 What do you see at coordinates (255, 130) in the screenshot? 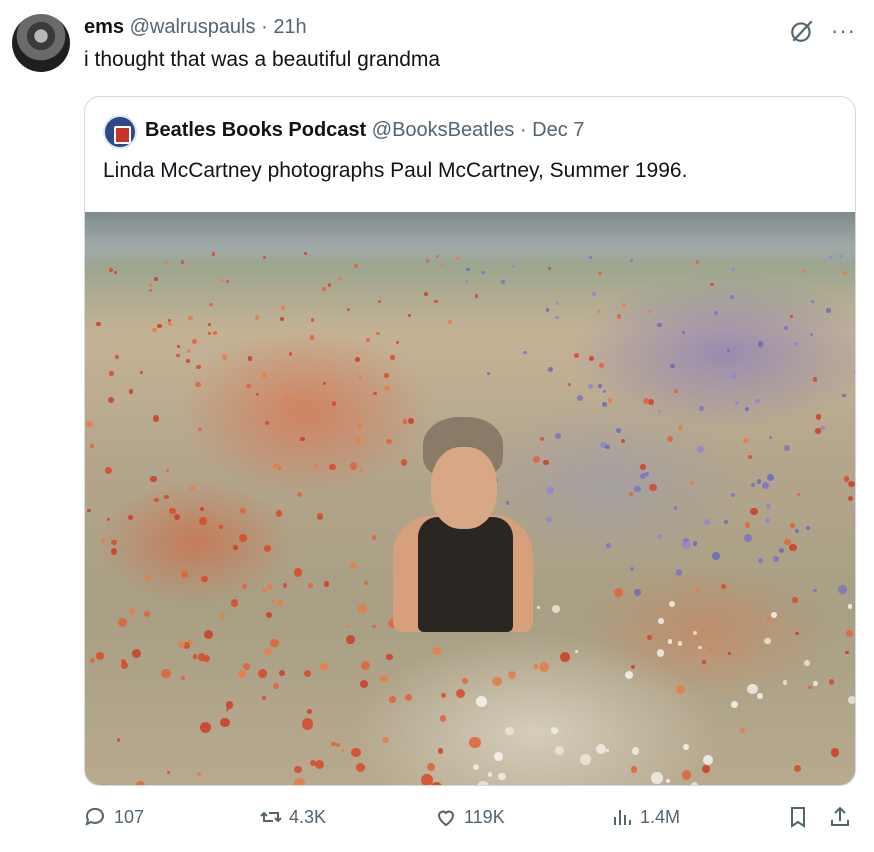
I see `quoted-display-name: Beatles Books Podcast` at bounding box center [255, 130].